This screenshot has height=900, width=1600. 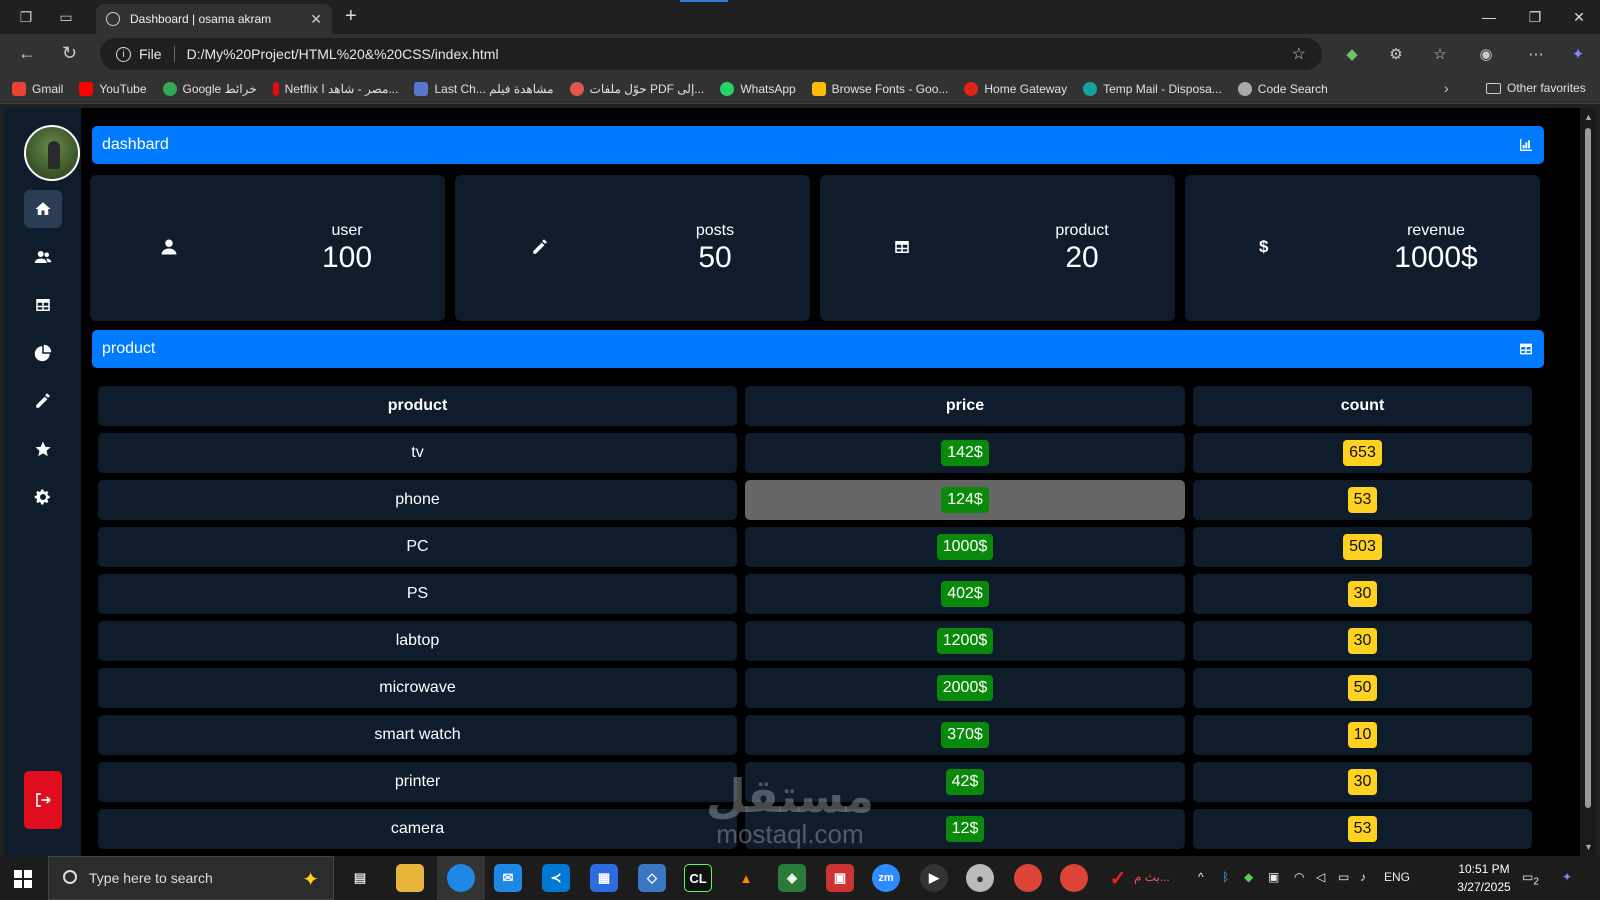 What do you see at coordinates (23, 879) in the screenshot?
I see `windows-start-button` at bounding box center [23, 879].